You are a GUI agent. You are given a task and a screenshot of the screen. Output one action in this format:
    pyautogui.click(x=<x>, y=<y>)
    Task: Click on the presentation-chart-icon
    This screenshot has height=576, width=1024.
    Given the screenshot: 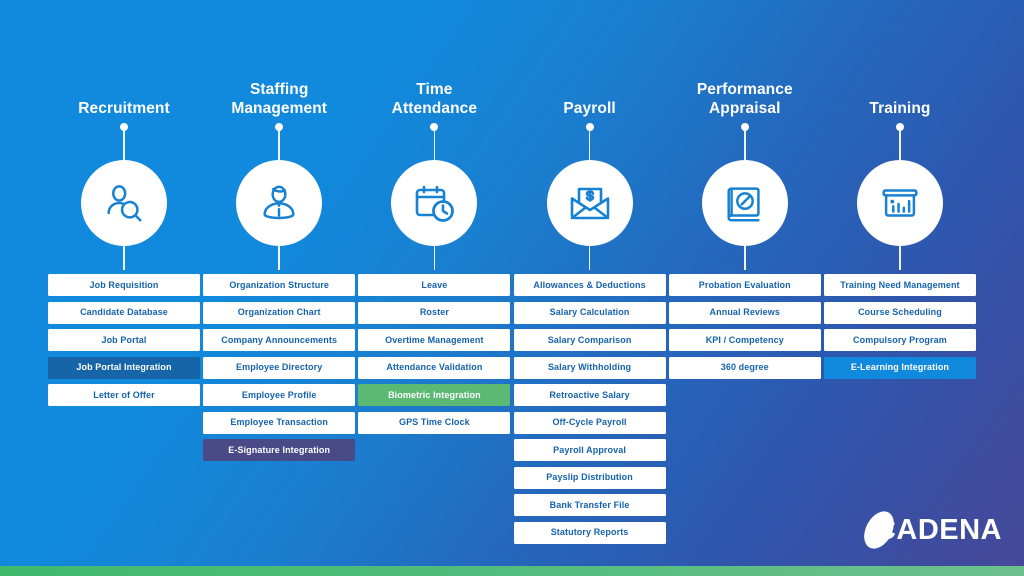 What is the action you would take?
    pyautogui.click(x=900, y=203)
    